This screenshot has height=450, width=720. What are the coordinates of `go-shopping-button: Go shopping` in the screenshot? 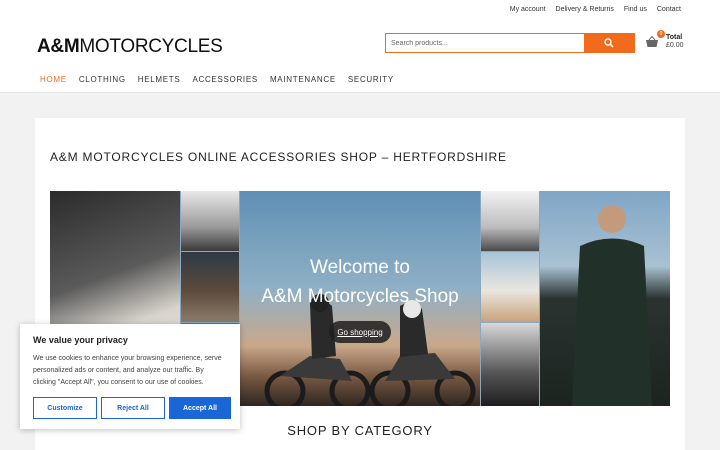 It's located at (360, 332).